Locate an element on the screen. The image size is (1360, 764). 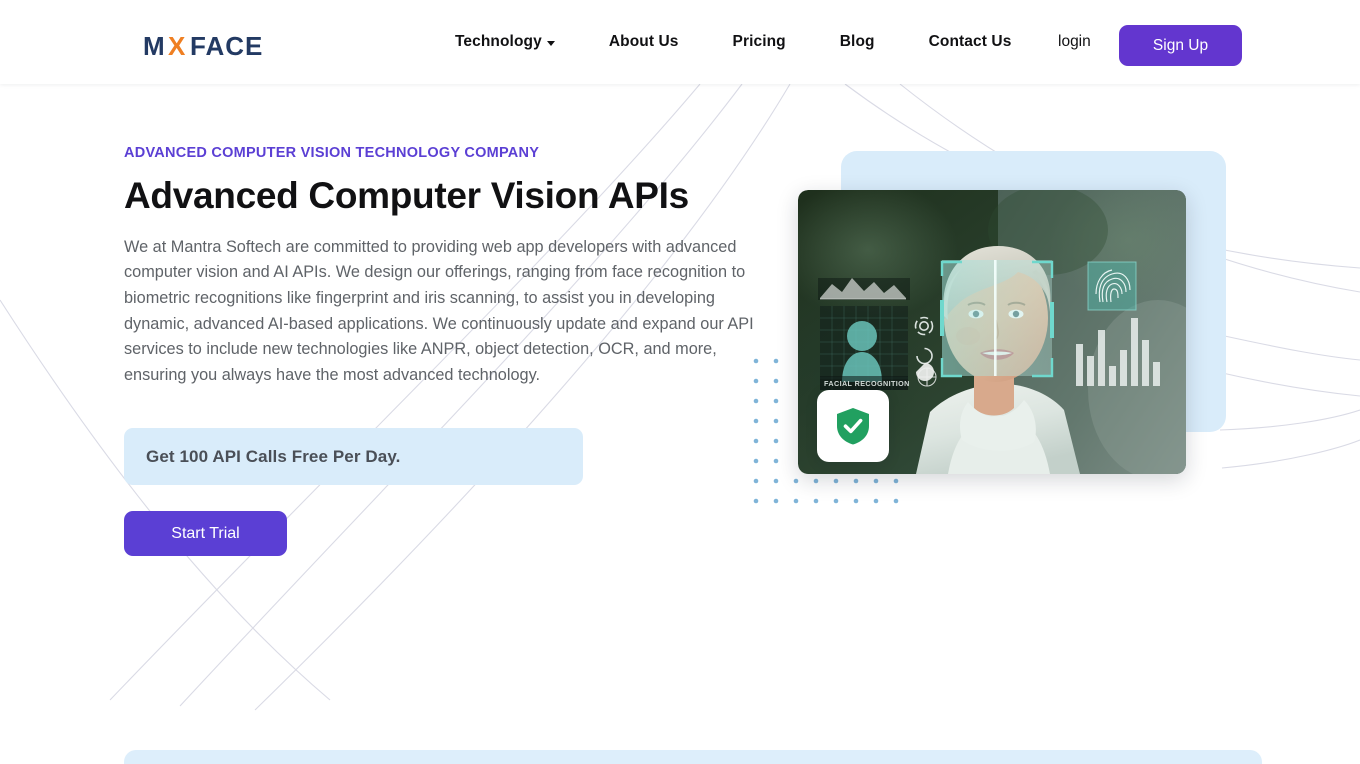
face-scan-frame is located at coordinates (997, 319).